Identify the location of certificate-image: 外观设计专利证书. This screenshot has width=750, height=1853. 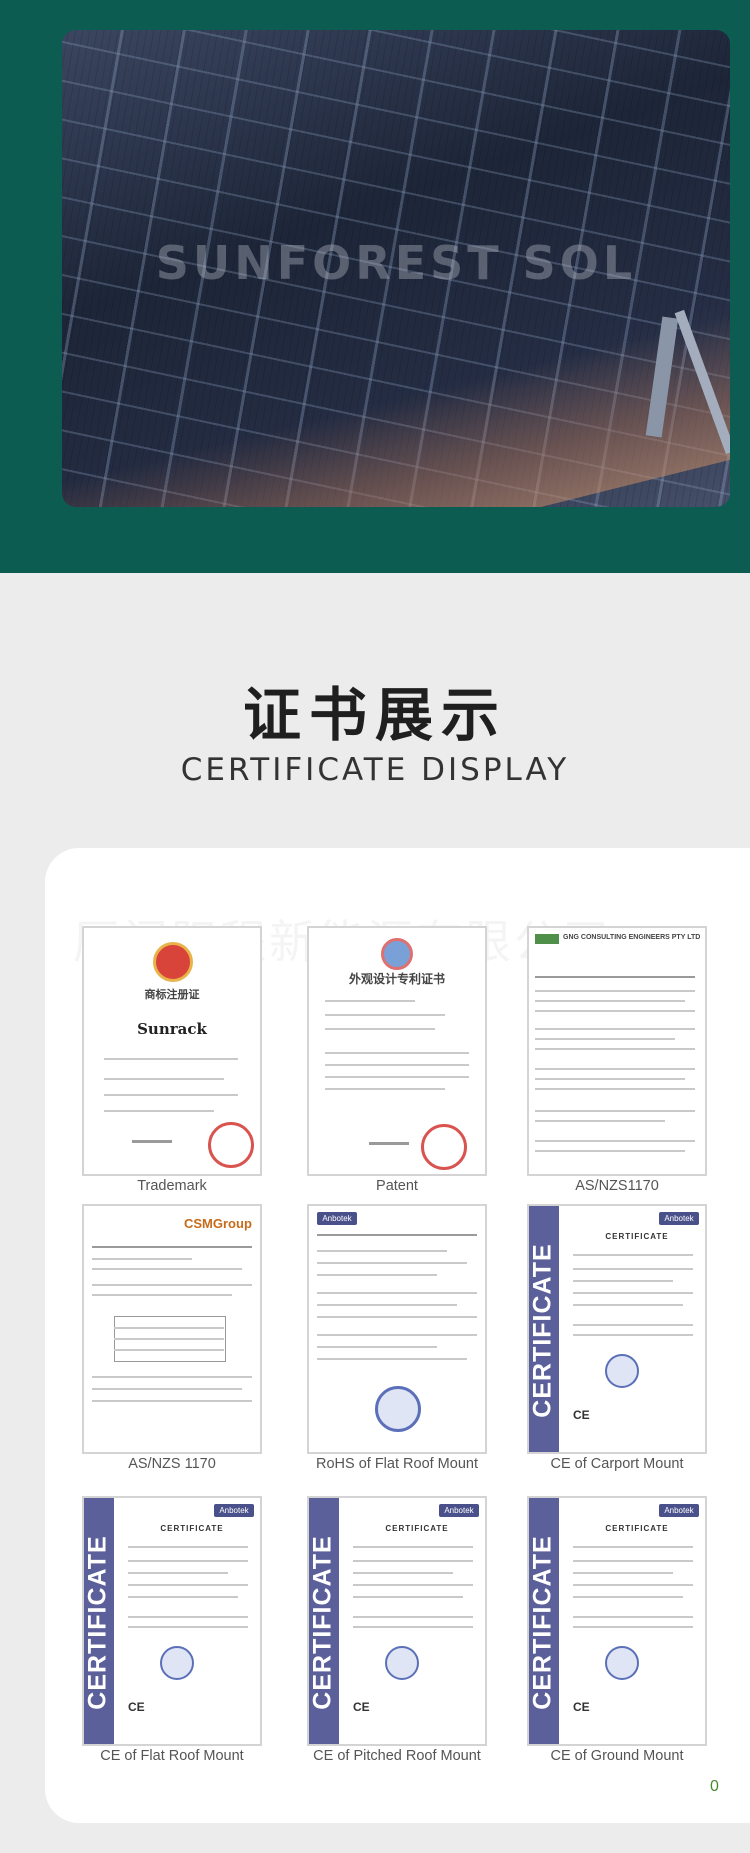
(397, 1051).